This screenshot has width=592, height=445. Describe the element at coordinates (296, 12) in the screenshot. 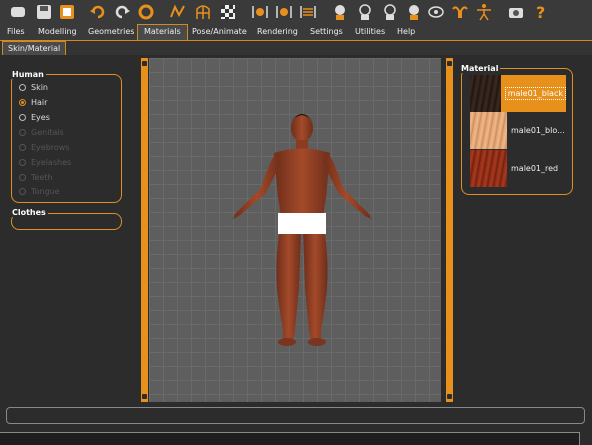

I see `toolbar: ?` at that location.